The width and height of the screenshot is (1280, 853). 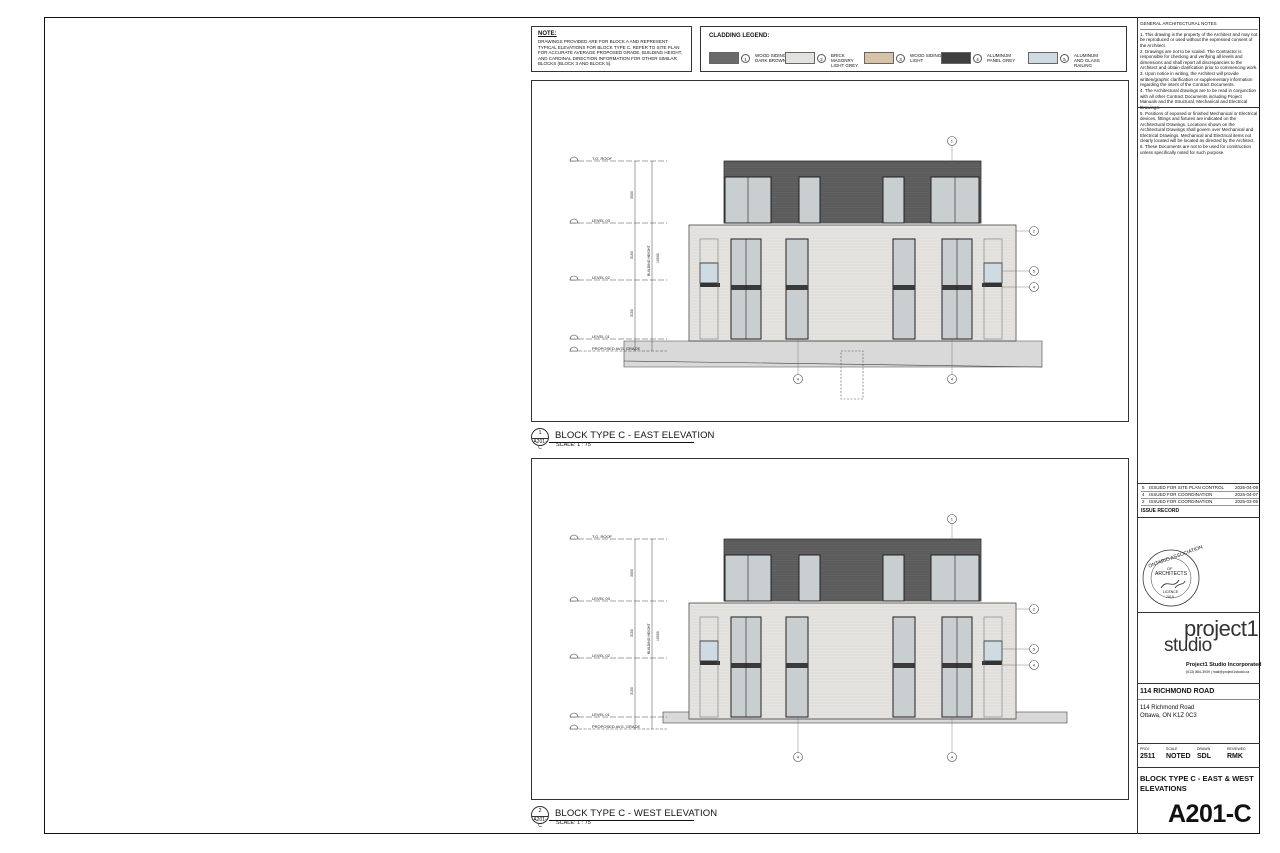 What do you see at coordinates (1204, 749) in the screenshot?
I see `drawn-label: DRAWN` at bounding box center [1204, 749].